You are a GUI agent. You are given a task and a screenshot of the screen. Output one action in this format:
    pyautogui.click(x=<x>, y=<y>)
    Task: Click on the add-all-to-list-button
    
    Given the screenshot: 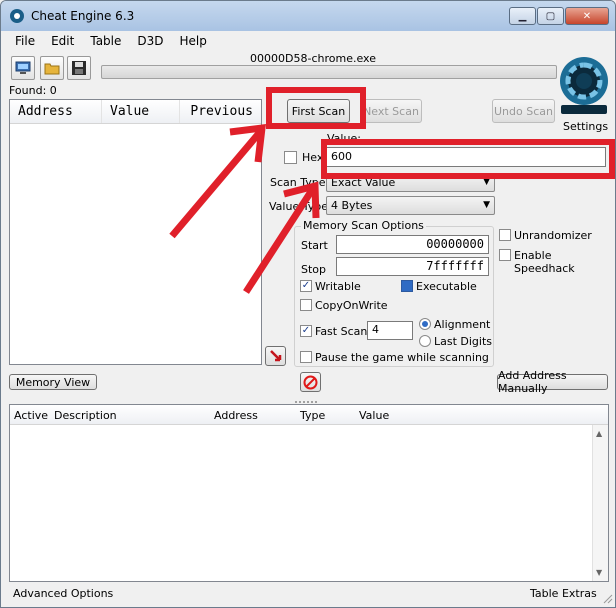 What is the action you would take?
    pyautogui.click(x=275, y=356)
    